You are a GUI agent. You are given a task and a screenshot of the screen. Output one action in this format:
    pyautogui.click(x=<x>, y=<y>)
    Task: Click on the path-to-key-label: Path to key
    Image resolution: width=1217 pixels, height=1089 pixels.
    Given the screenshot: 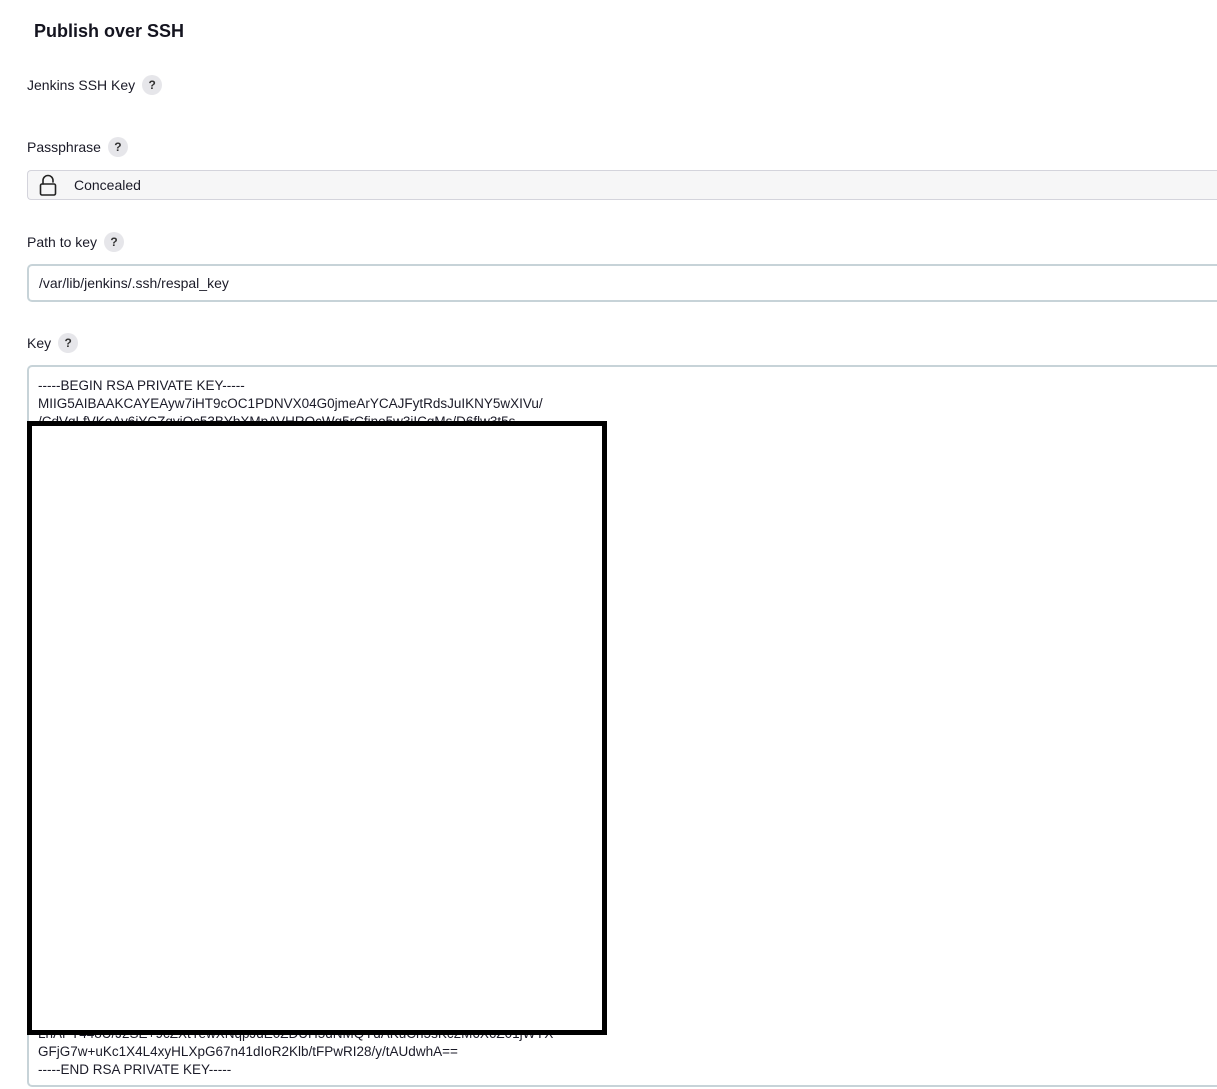 What is the action you would take?
    pyautogui.click(x=62, y=242)
    